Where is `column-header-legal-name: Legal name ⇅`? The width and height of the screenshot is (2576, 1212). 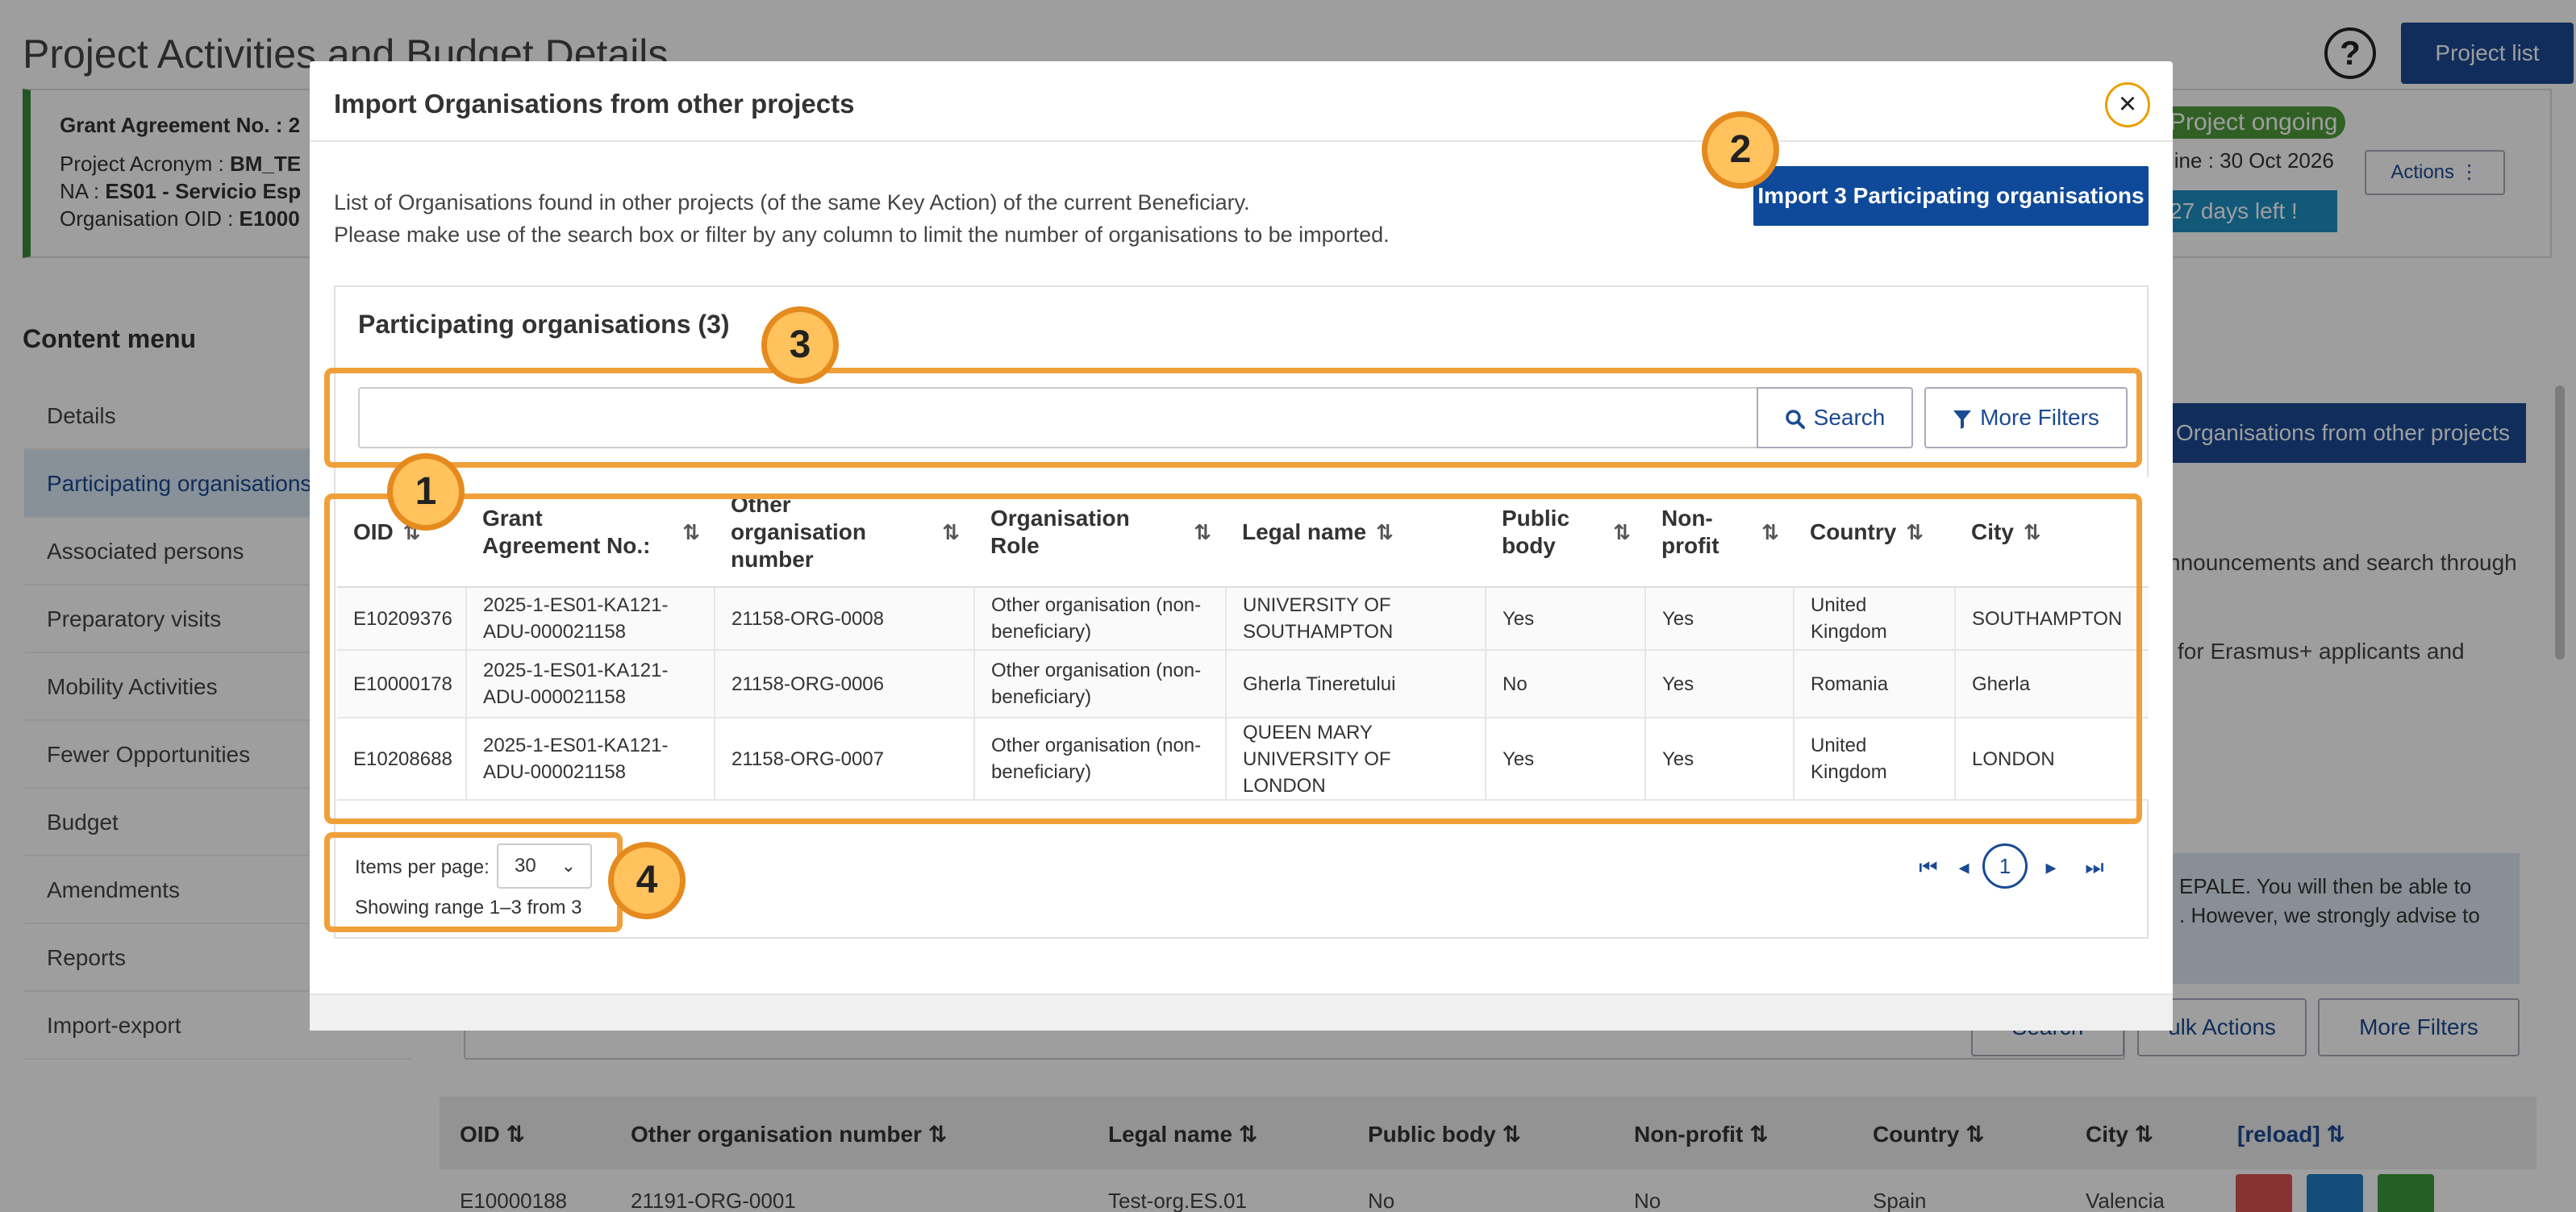
column-header-legal-name: Legal name ⇅ is located at coordinates (1356, 532).